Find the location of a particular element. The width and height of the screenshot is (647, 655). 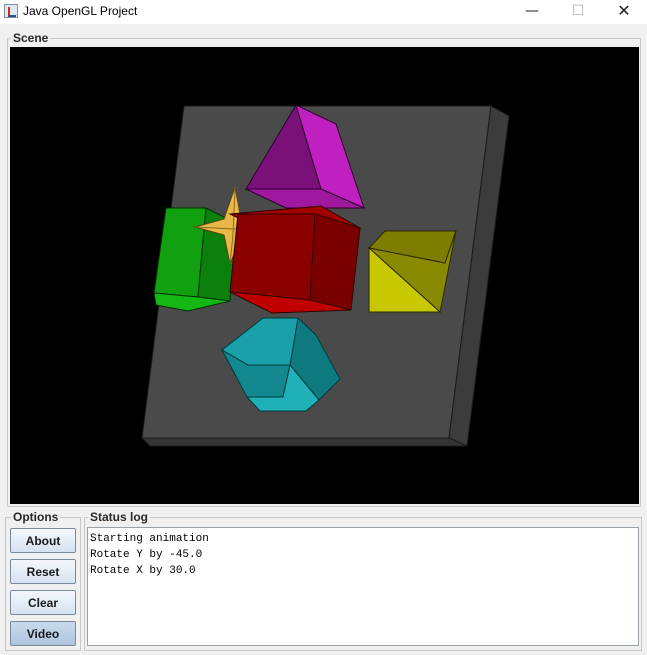

java-app-icon is located at coordinates (11, 11).